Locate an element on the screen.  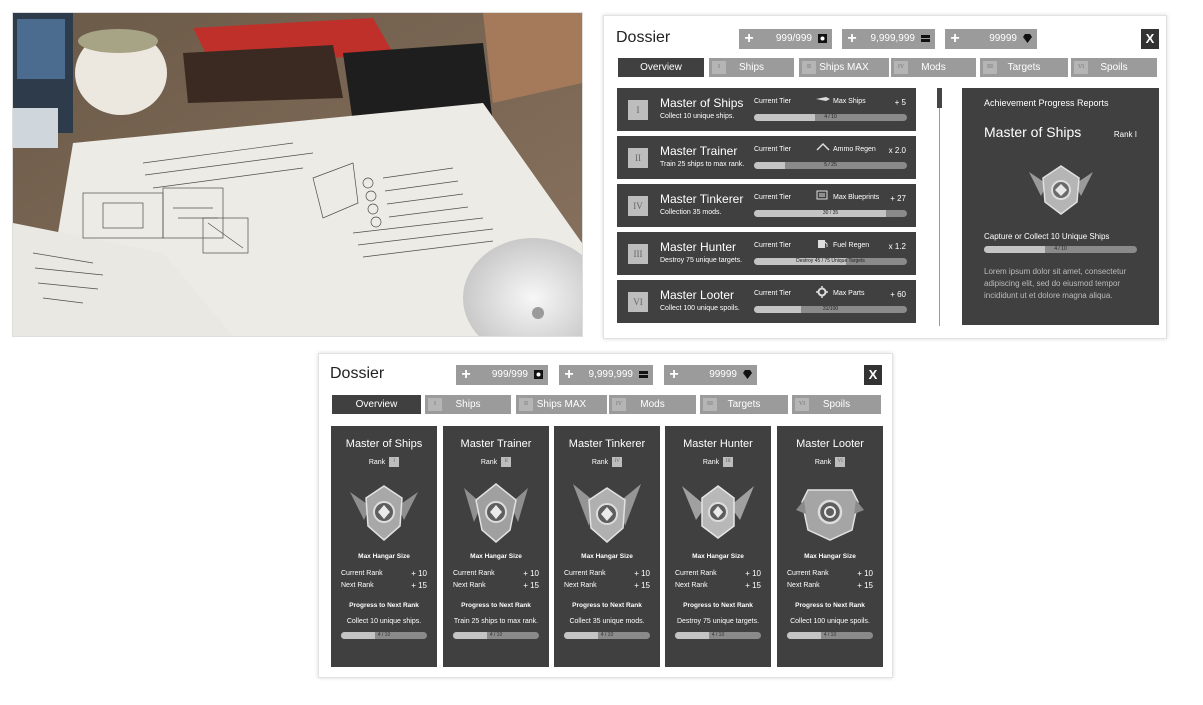
tab-label: Ships is located at coordinates (751, 67).